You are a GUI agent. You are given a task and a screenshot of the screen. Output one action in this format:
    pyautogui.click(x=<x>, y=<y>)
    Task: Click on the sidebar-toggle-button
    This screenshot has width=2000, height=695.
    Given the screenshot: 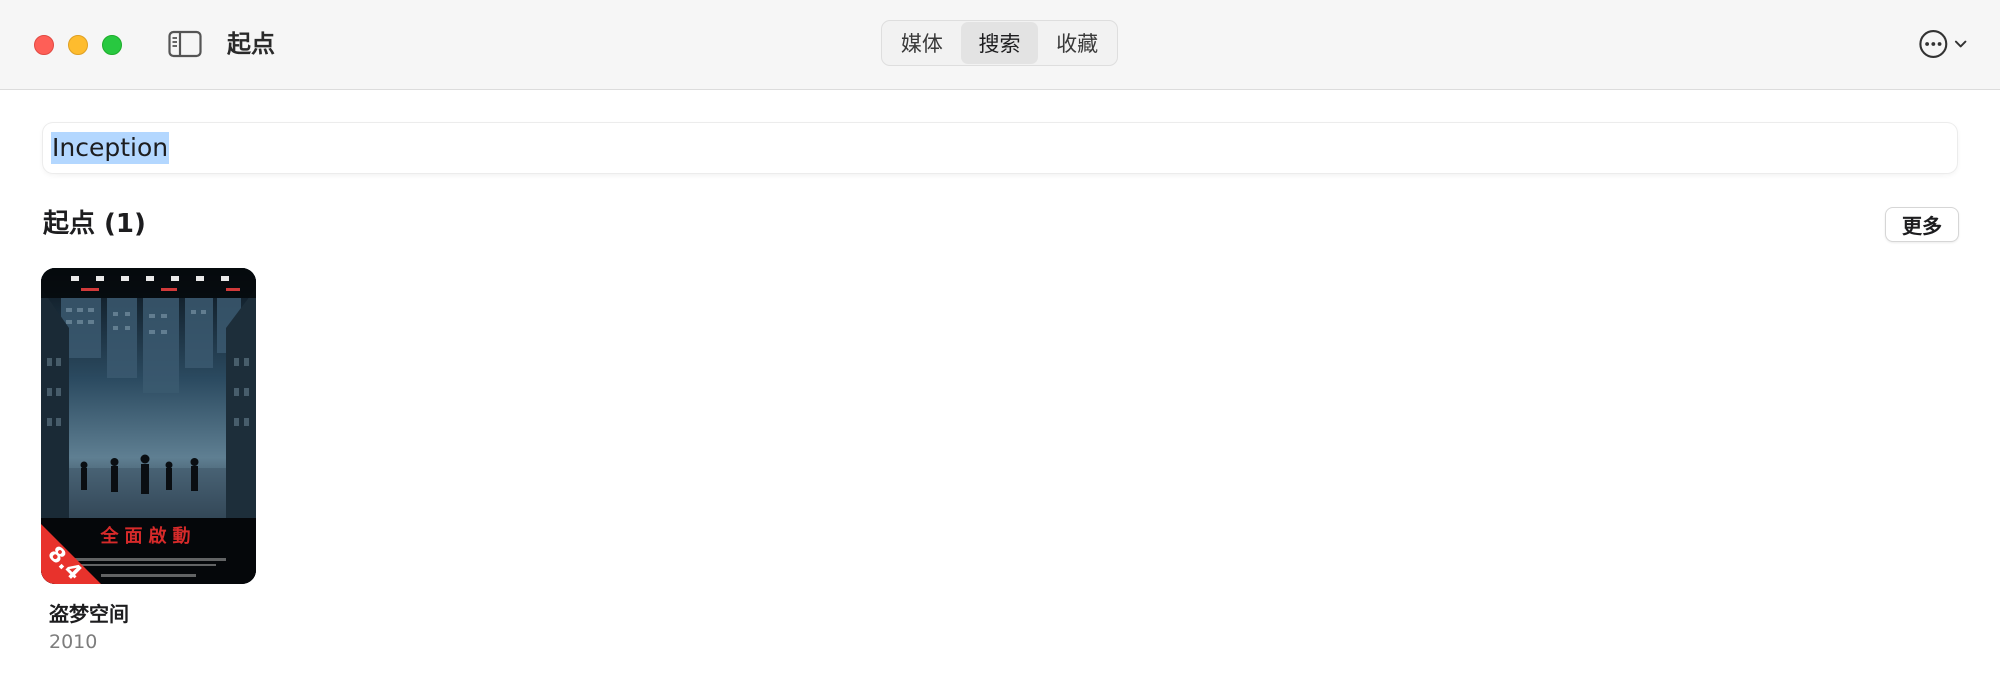 What is the action you would take?
    pyautogui.click(x=185, y=44)
    